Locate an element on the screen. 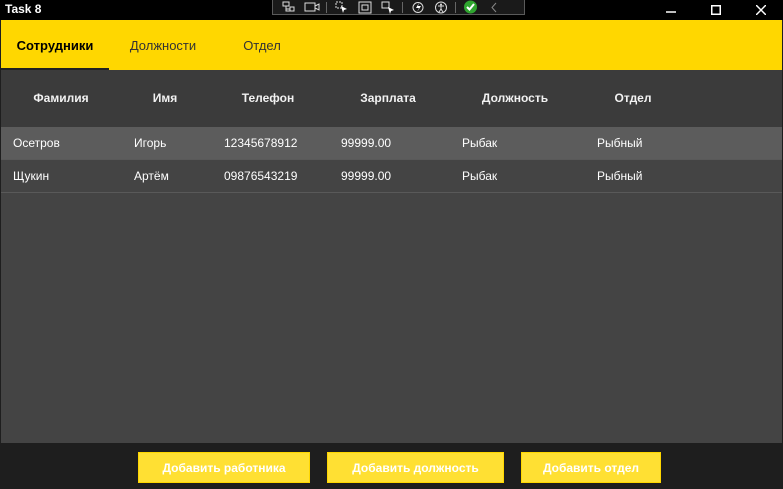 Image resolution: width=783 pixels, height=489 pixels. cell-phone: 12345678912 is located at coordinates (261, 143).